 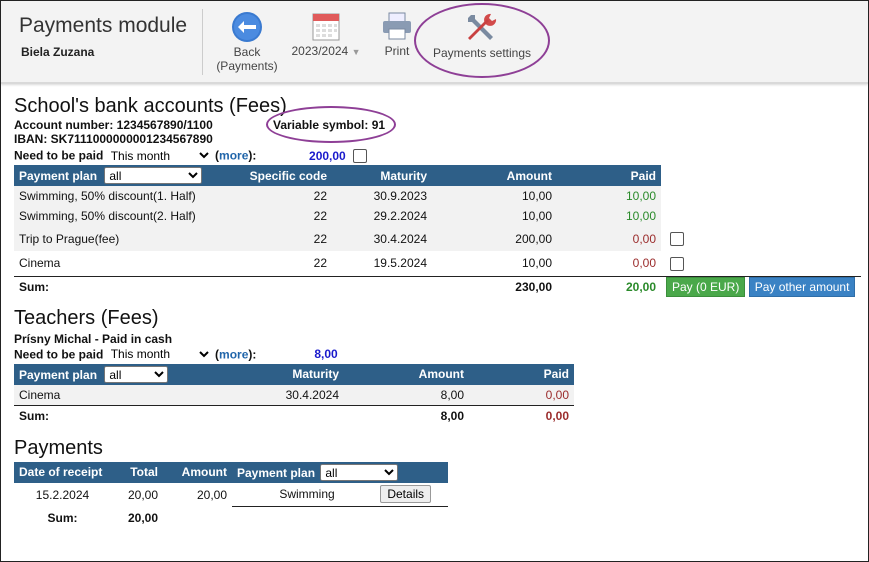 What do you see at coordinates (406, 415) in the screenshot?
I see `sum-amount: 8,00` at bounding box center [406, 415].